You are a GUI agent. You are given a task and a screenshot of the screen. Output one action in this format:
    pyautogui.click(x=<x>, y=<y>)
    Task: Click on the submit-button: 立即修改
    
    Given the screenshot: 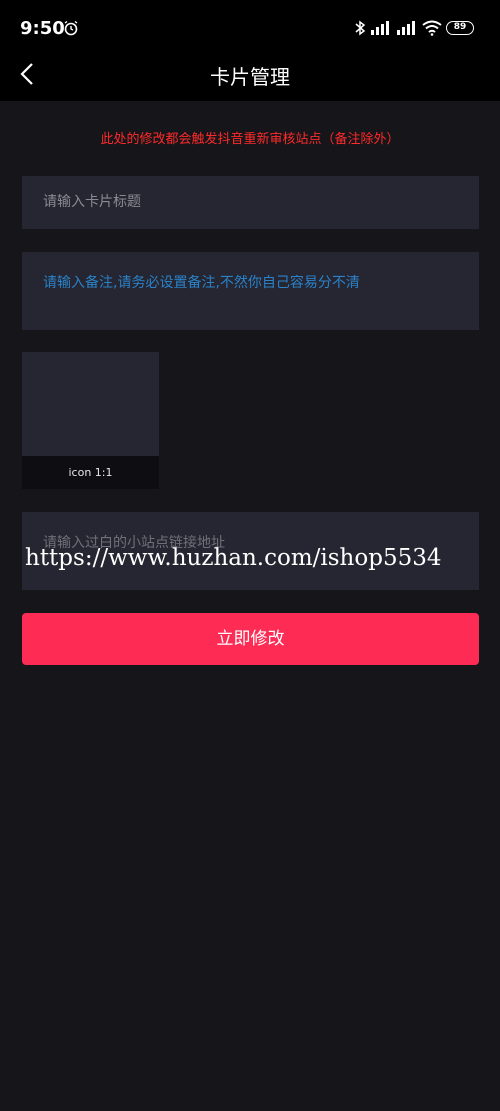 What is the action you would take?
    pyautogui.click(x=250, y=639)
    